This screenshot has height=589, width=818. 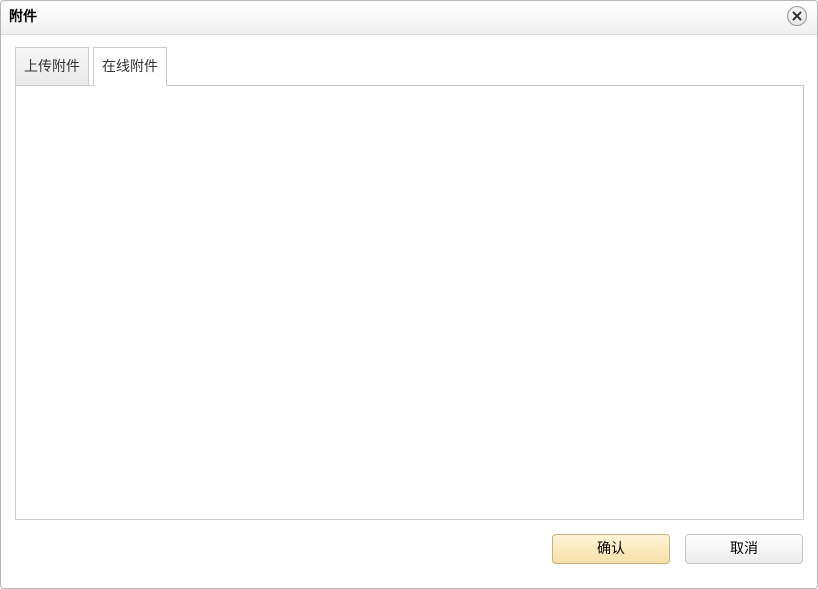 I want to click on close-button, so click(x=797, y=16).